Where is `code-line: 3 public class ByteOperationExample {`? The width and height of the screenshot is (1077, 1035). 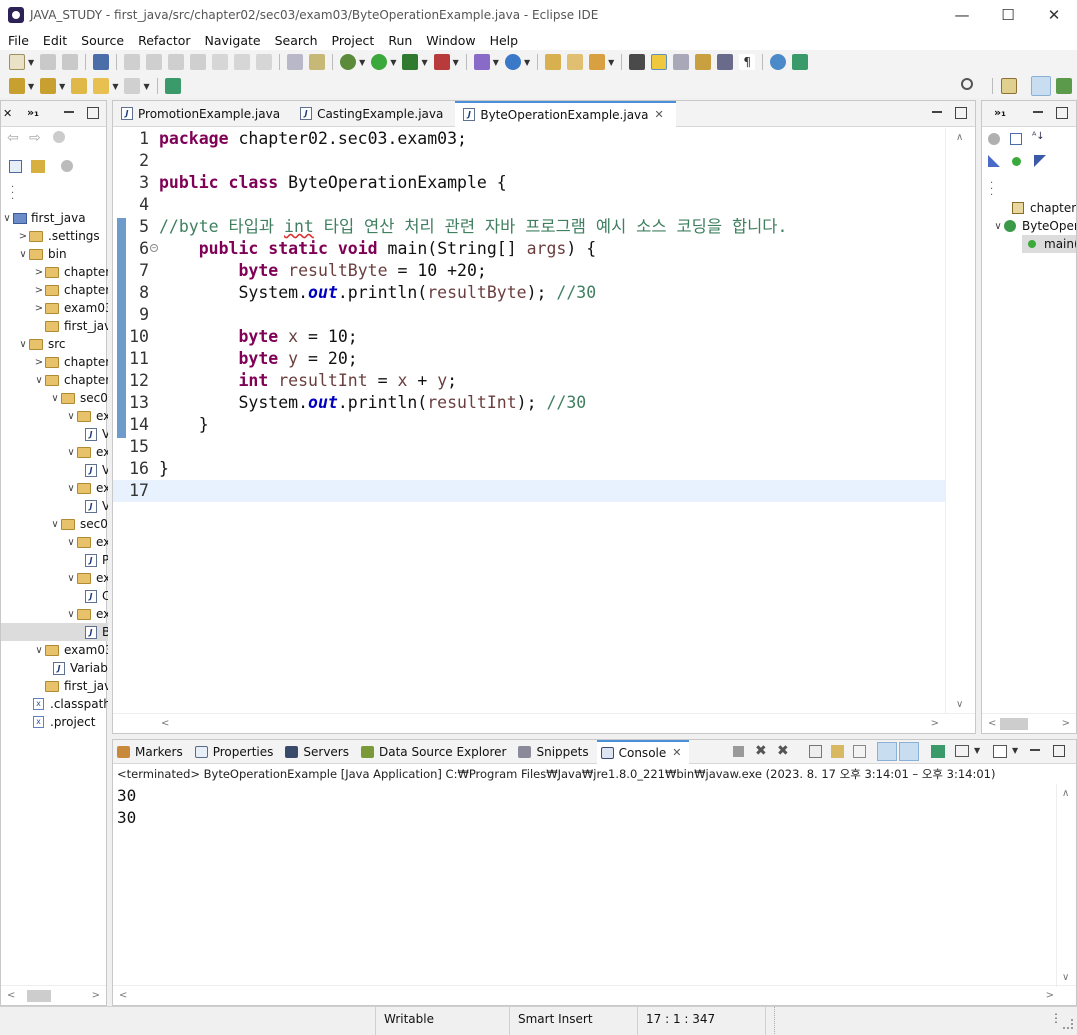 code-line: 3 public class ByteOperationExample { is located at coordinates (529, 183).